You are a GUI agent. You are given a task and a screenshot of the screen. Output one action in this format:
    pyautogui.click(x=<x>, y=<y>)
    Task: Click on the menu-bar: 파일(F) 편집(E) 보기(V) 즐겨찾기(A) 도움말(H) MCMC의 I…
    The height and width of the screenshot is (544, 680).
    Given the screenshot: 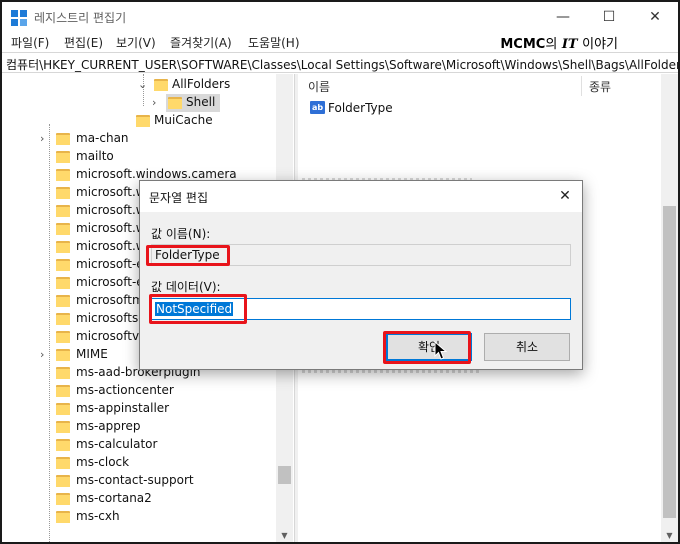 What is the action you would take?
    pyautogui.click(x=340, y=42)
    